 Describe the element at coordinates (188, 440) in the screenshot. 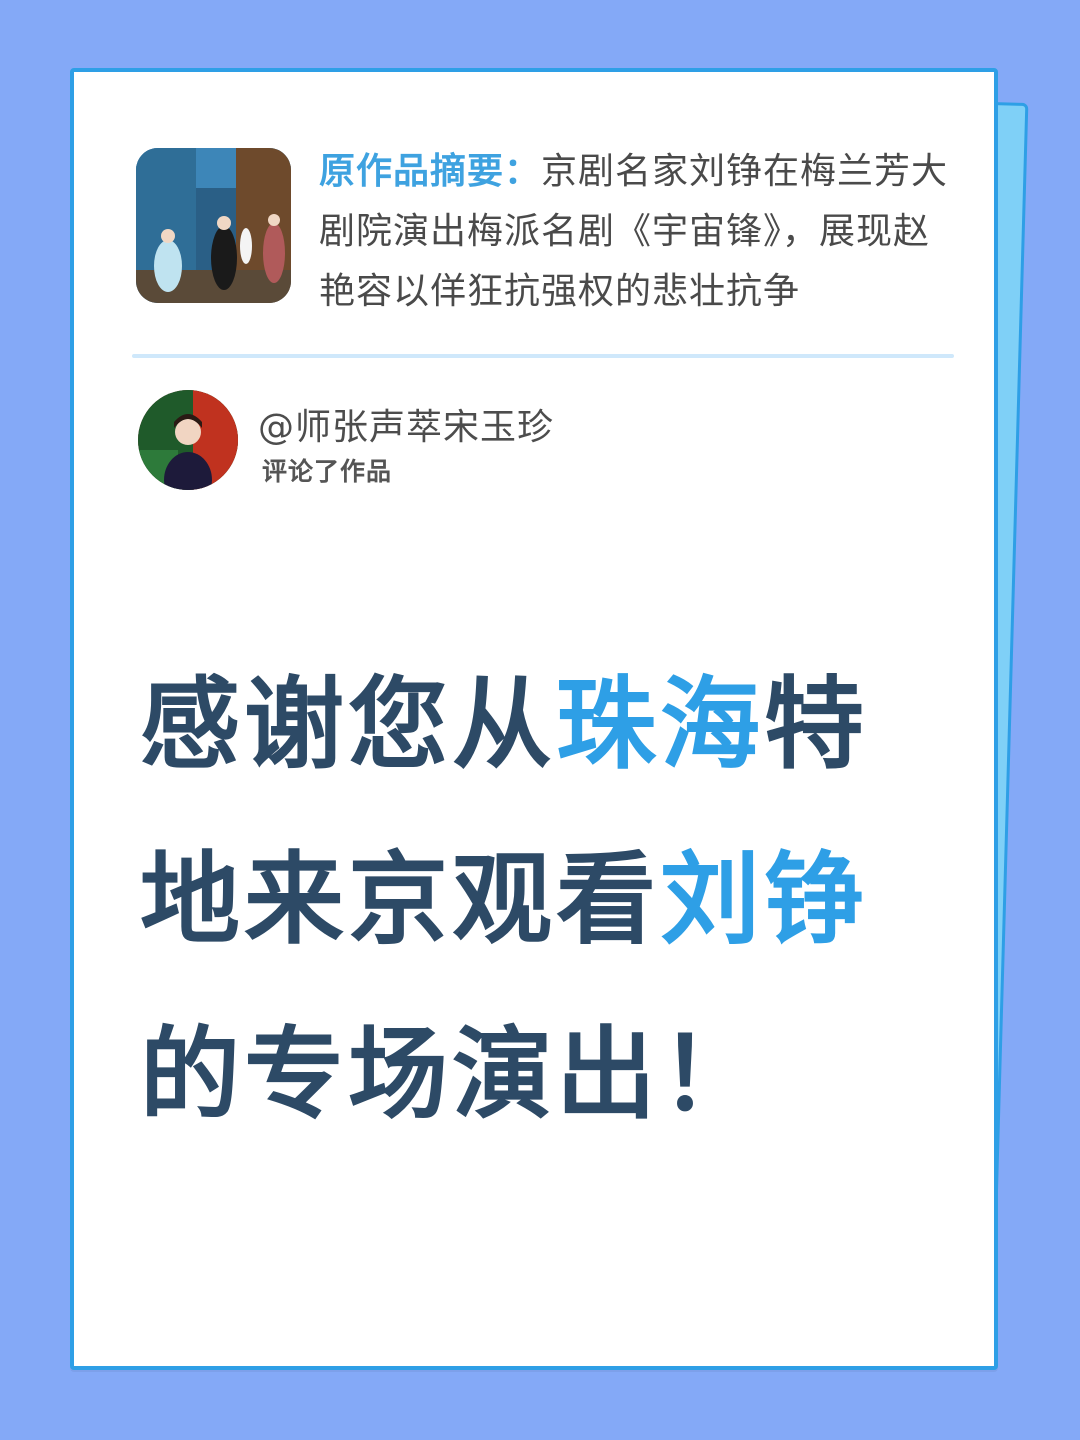

I see `commenter-avatar` at that location.